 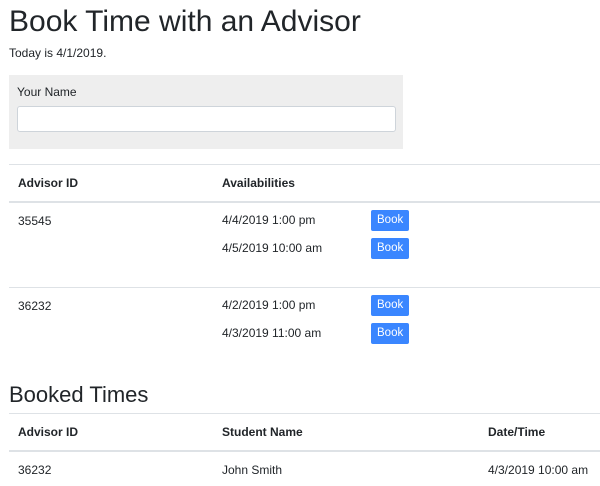 What do you see at coordinates (272, 333) in the screenshot?
I see `slot-time: 4/3/2019 11:00 am` at bounding box center [272, 333].